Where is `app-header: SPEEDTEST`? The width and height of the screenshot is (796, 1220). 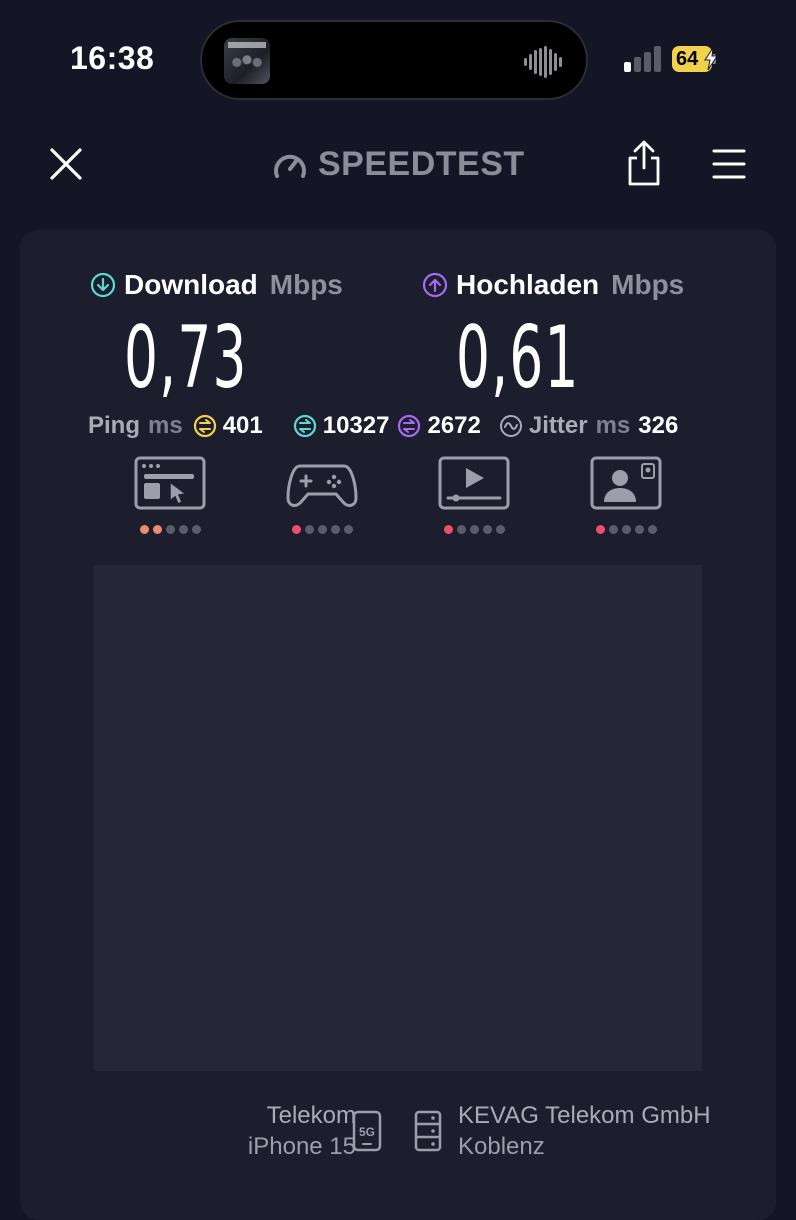
app-header: SPEEDTEST is located at coordinates (398, 165).